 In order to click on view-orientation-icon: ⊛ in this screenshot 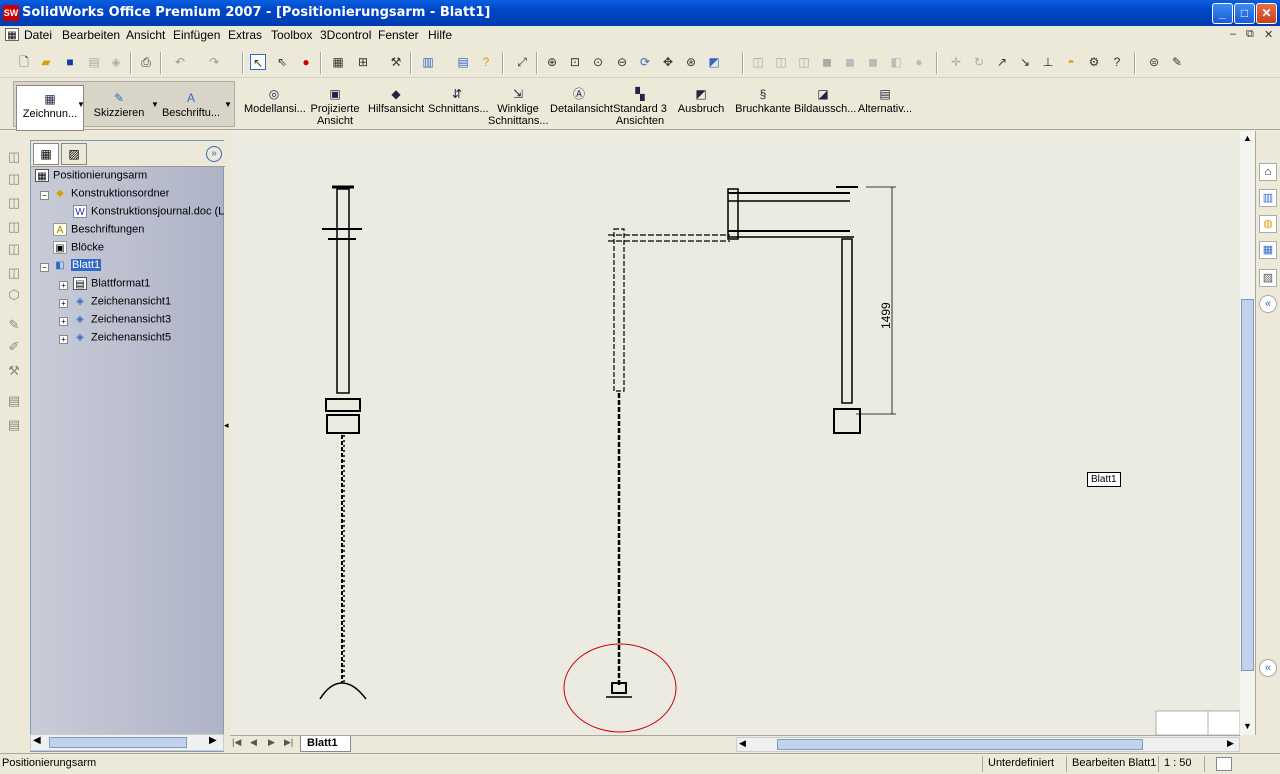, I will do `click(691, 62)`.